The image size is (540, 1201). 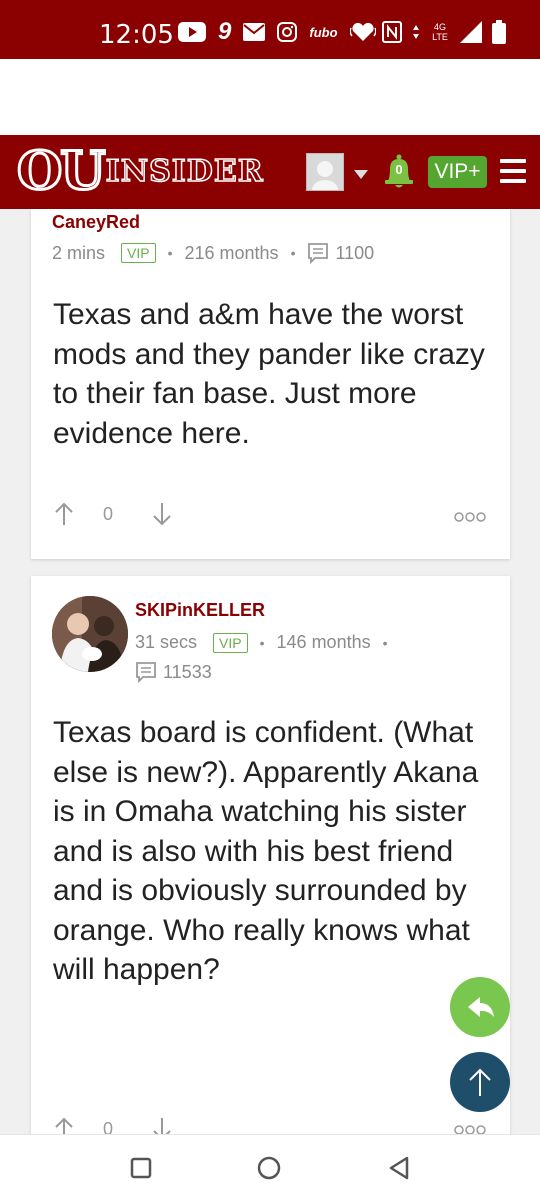 I want to click on notifications-bell: 0, so click(x=399, y=174).